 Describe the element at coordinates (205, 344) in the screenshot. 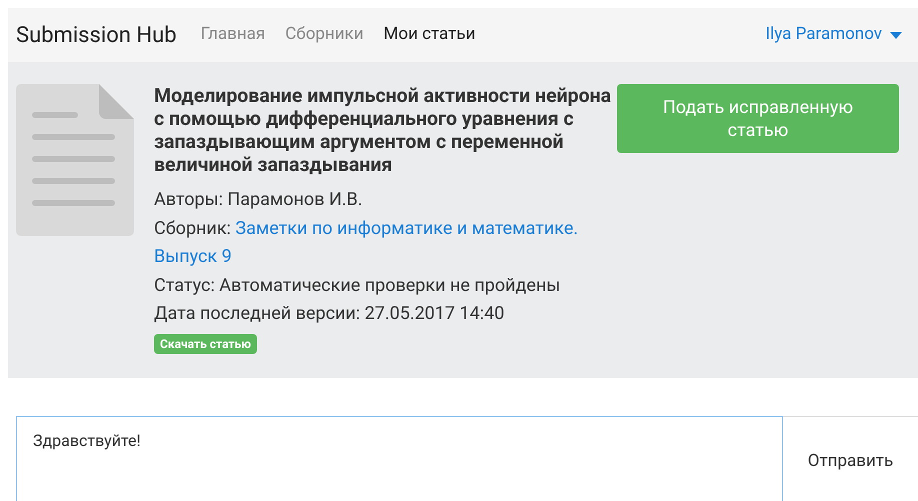

I see `download-button: Скачать статью` at that location.